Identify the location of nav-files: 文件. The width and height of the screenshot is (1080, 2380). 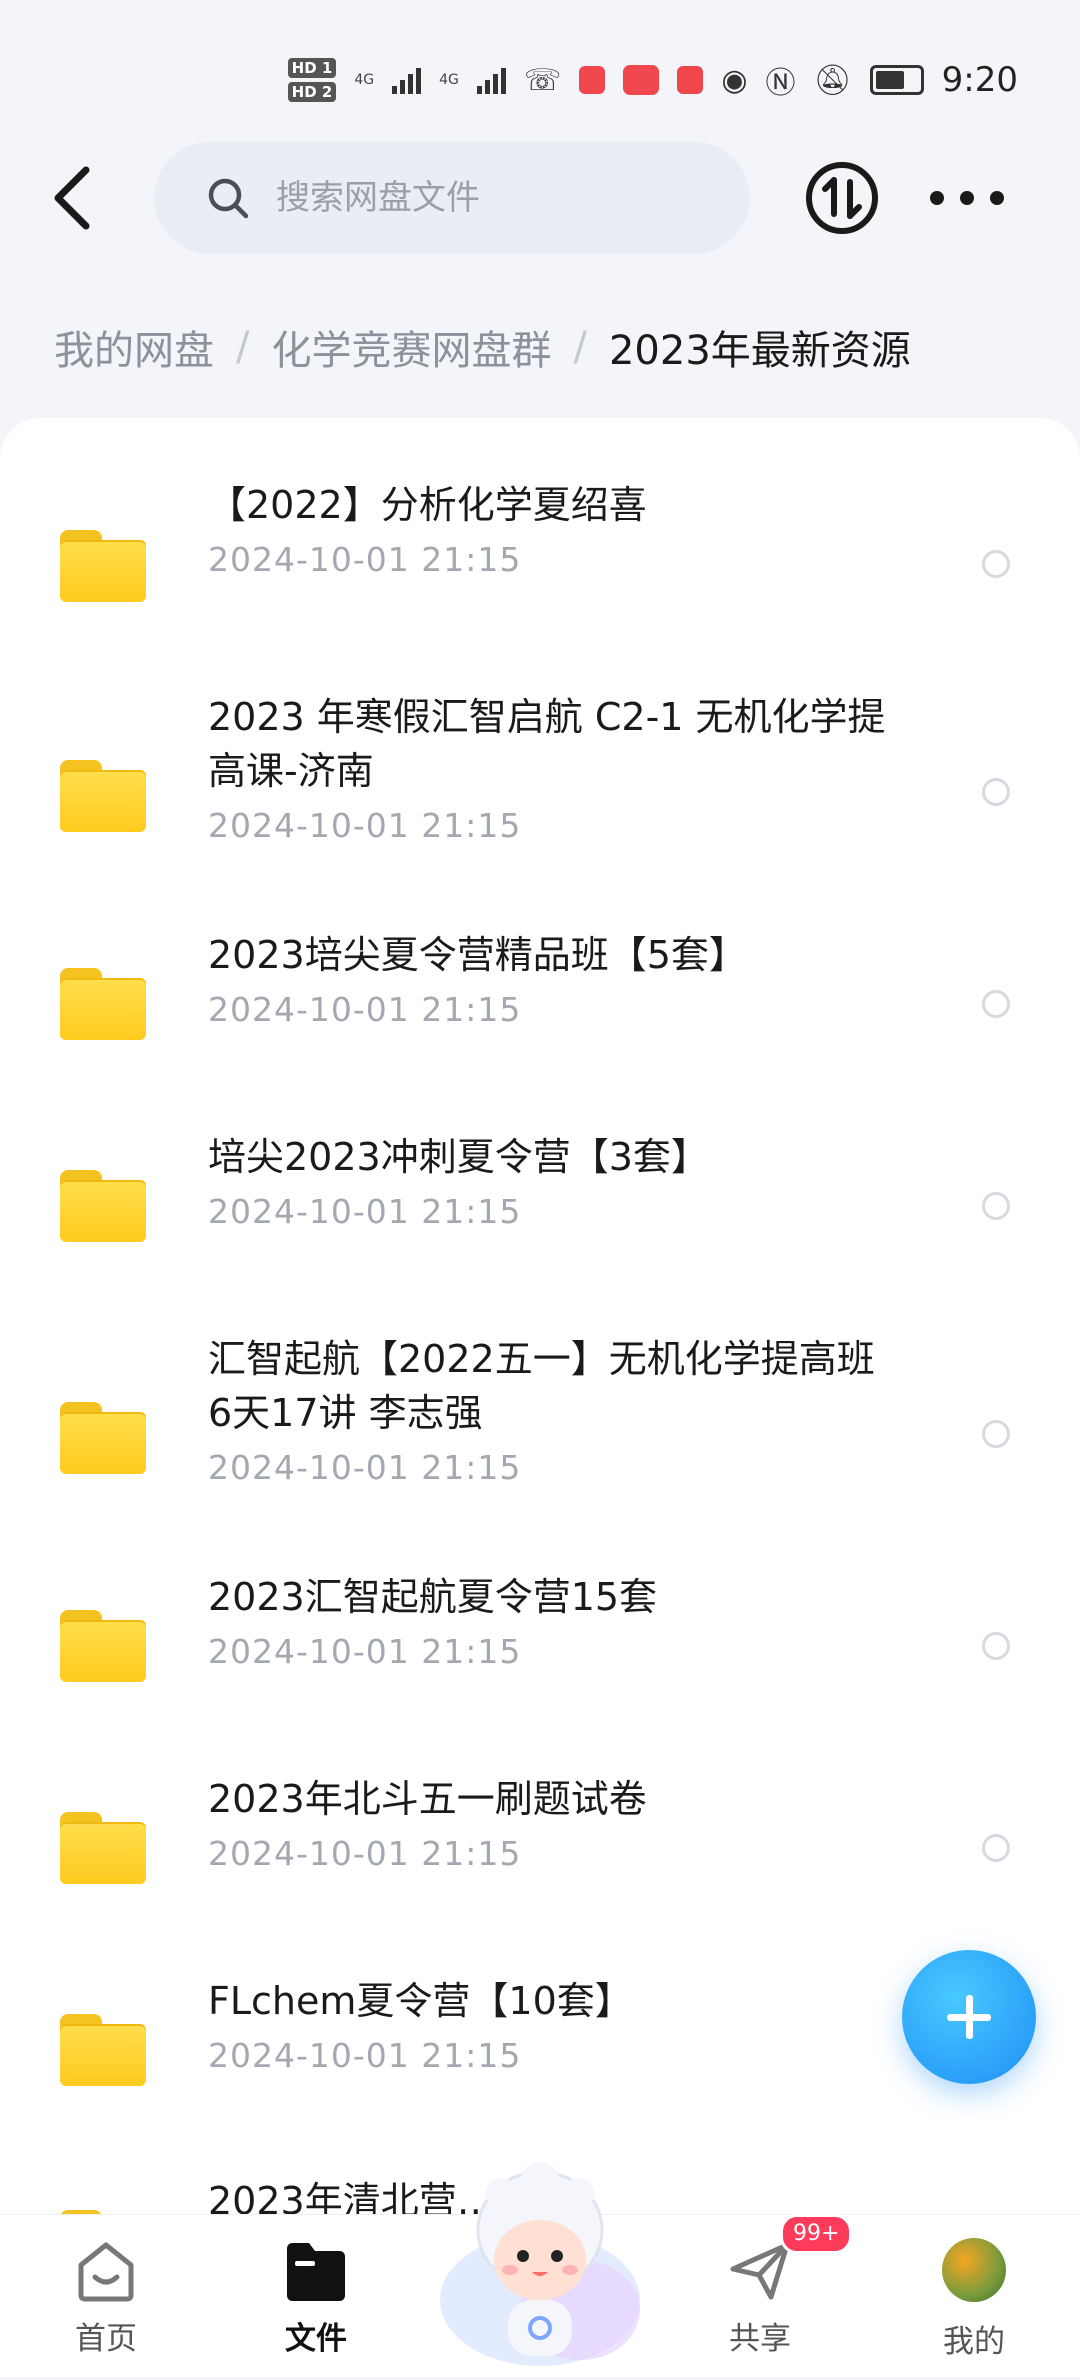
(316, 2296).